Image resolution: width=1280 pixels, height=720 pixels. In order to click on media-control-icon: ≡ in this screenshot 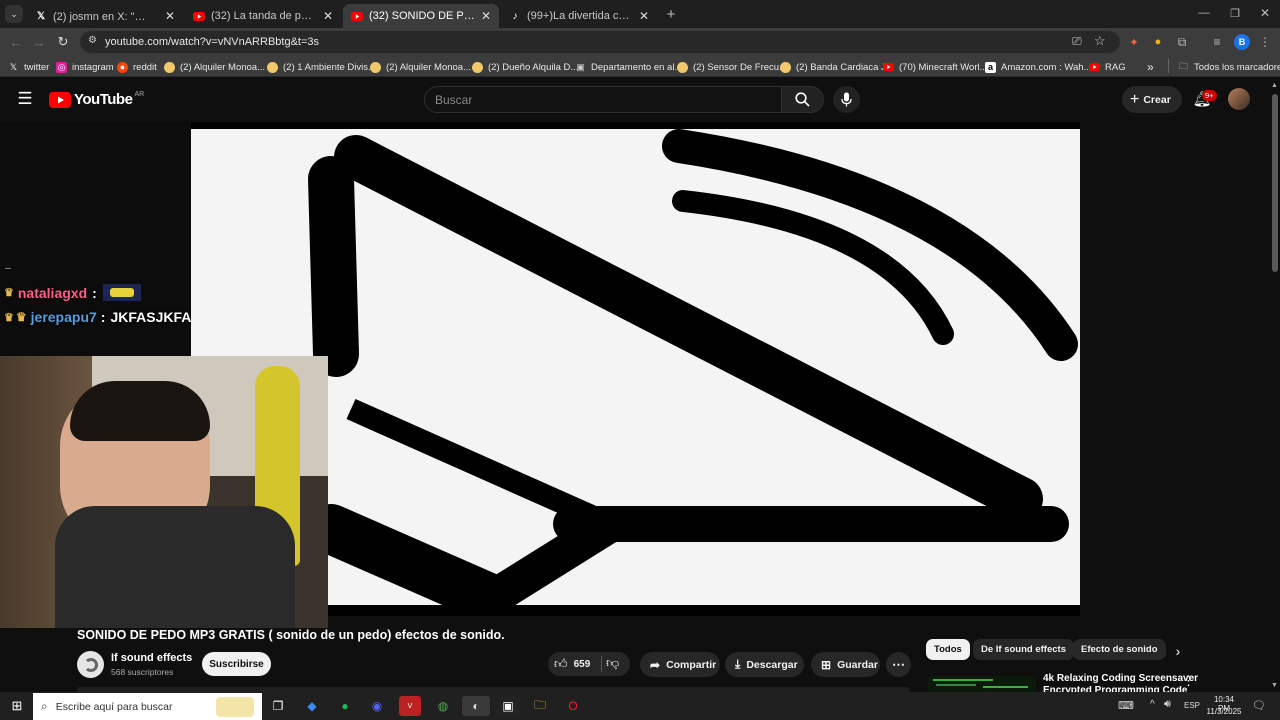, I will do `click(1217, 42)`.